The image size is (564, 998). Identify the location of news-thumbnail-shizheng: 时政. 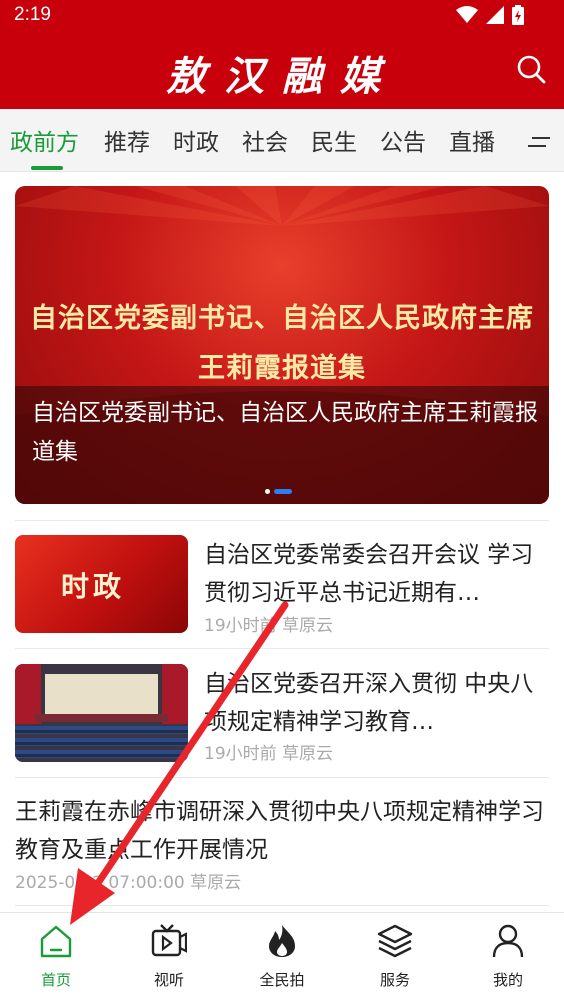
(101, 584).